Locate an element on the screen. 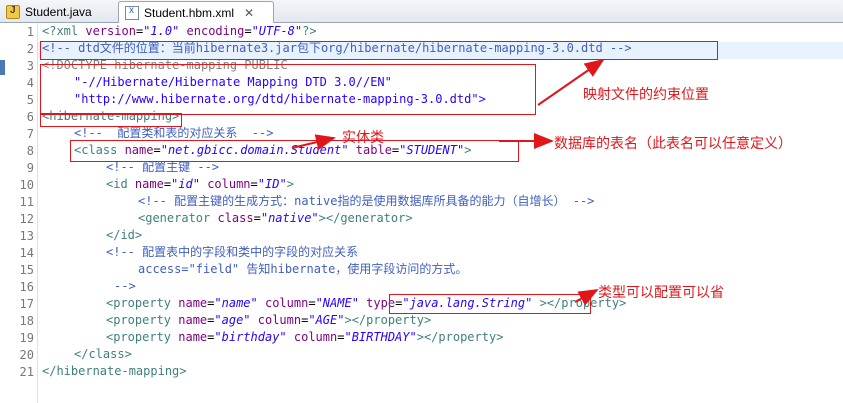  code-line: --> is located at coordinates (125, 286).